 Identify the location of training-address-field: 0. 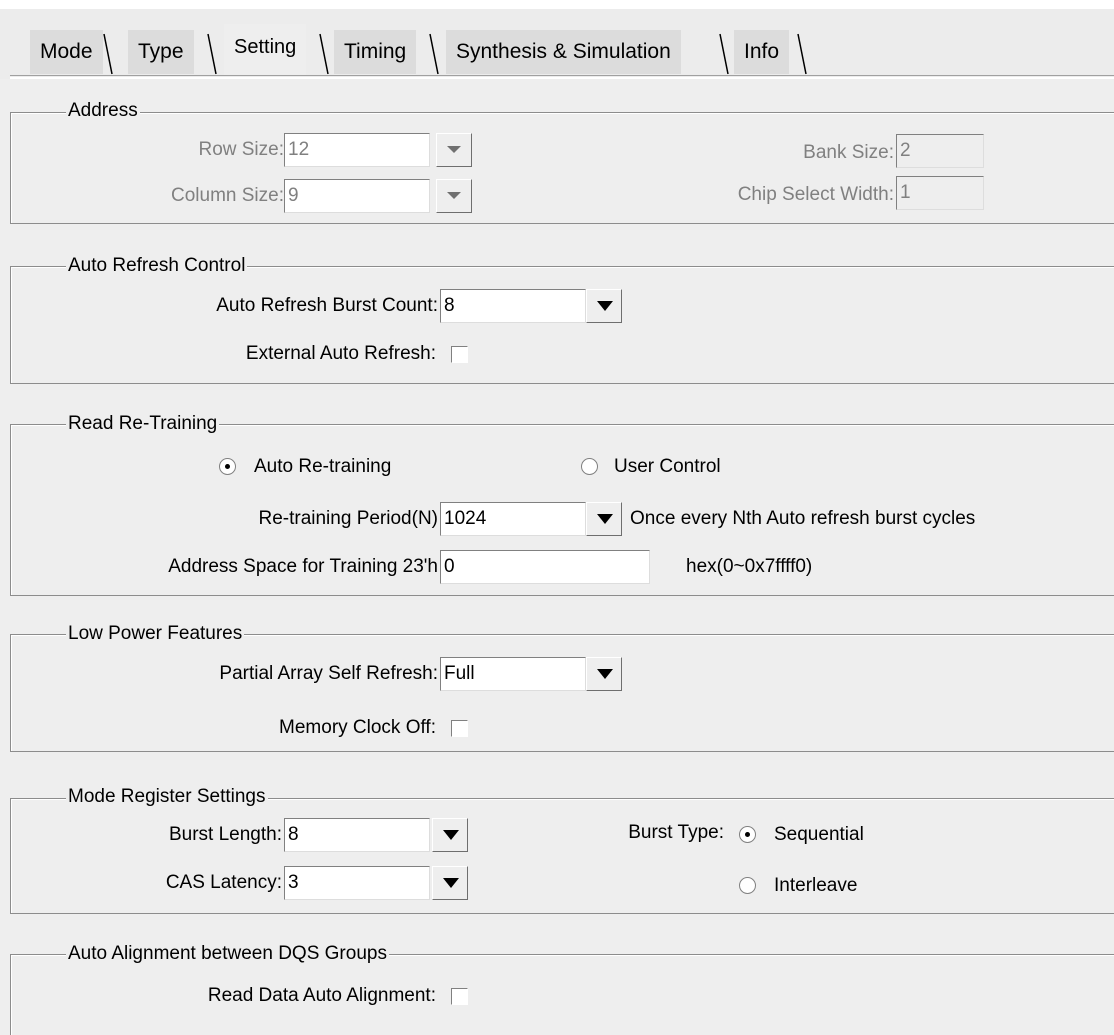
(545, 567).